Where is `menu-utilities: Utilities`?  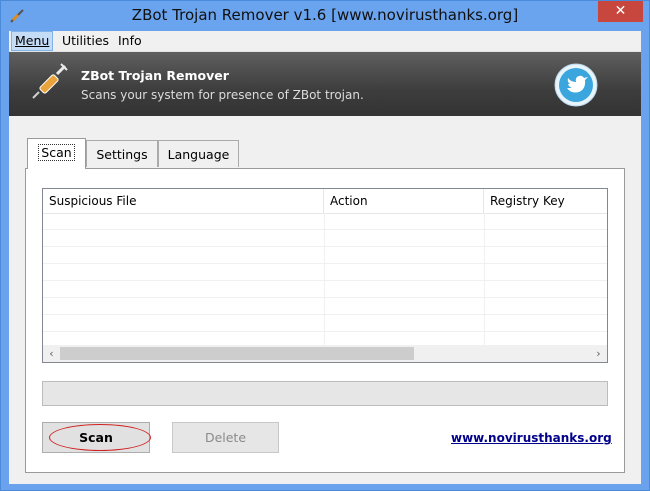 menu-utilities: Utilities is located at coordinates (85, 41).